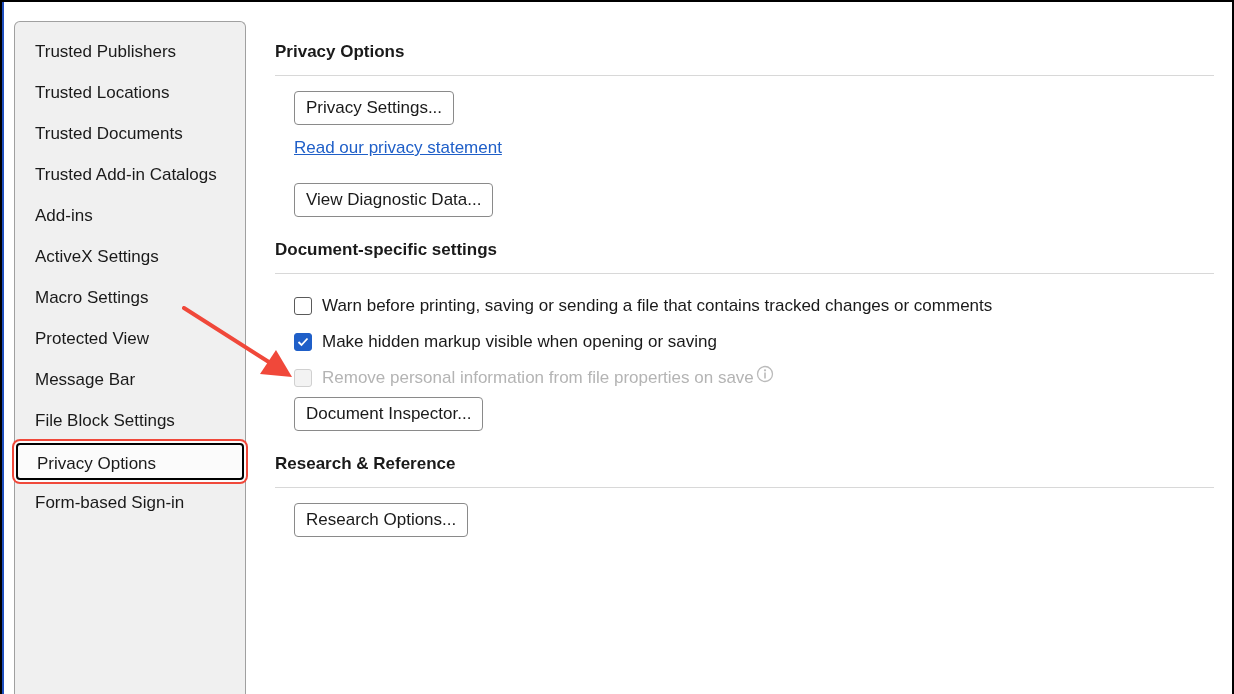 The height and width of the screenshot is (694, 1234). I want to click on section-heading: Document-specific settings, so click(386, 250).